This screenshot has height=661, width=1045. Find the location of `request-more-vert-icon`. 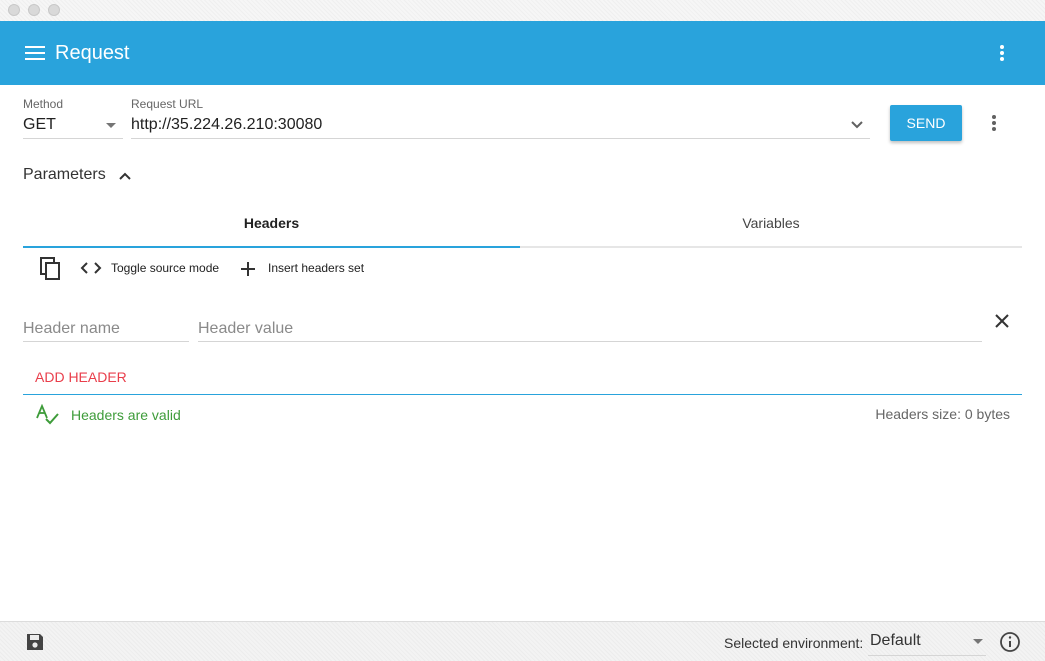

request-more-vert-icon is located at coordinates (994, 123).